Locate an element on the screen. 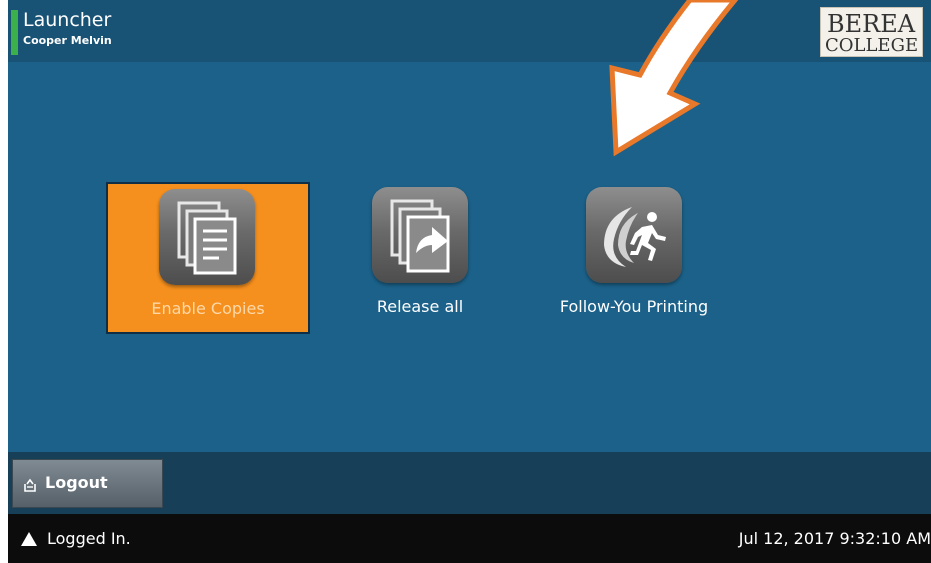 The height and width of the screenshot is (563, 931). bottom-bar: Logout is located at coordinates (469, 483).